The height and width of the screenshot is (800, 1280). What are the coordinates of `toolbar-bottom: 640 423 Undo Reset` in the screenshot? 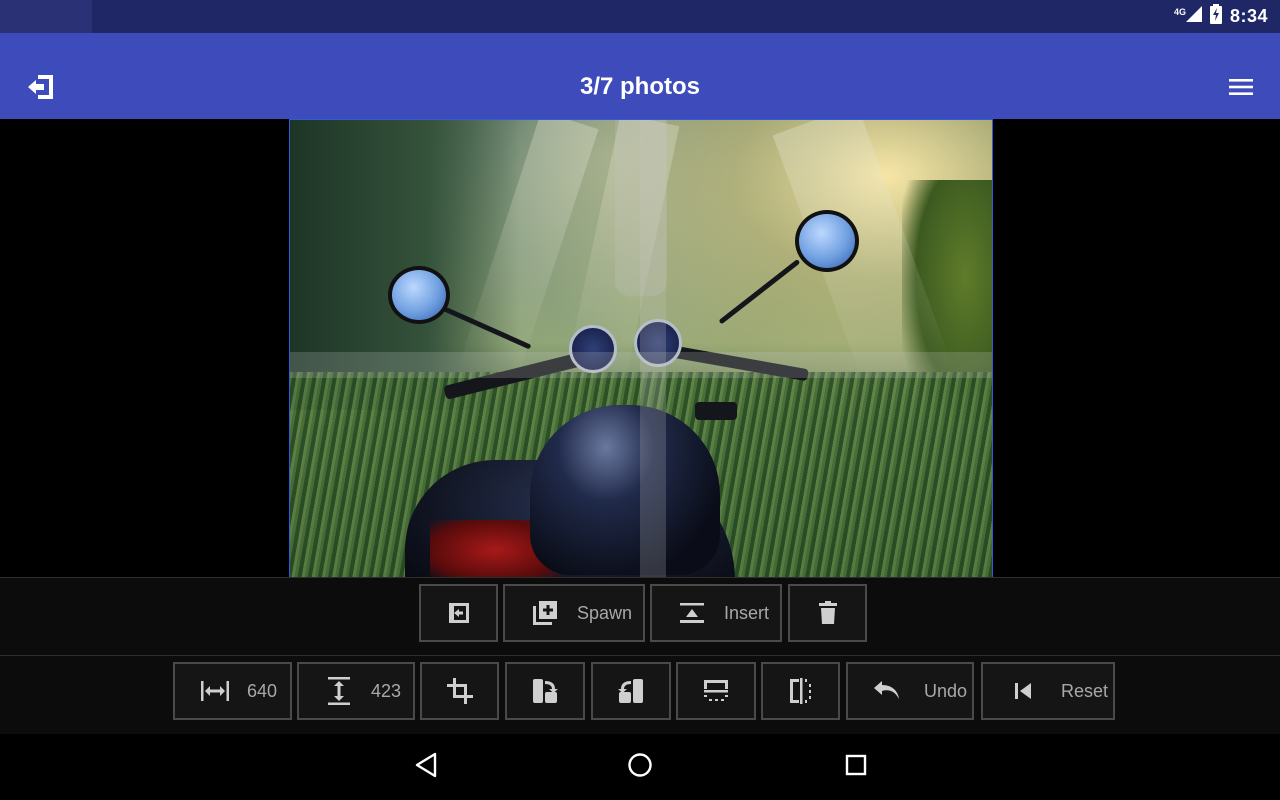 It's located at (640, 694).